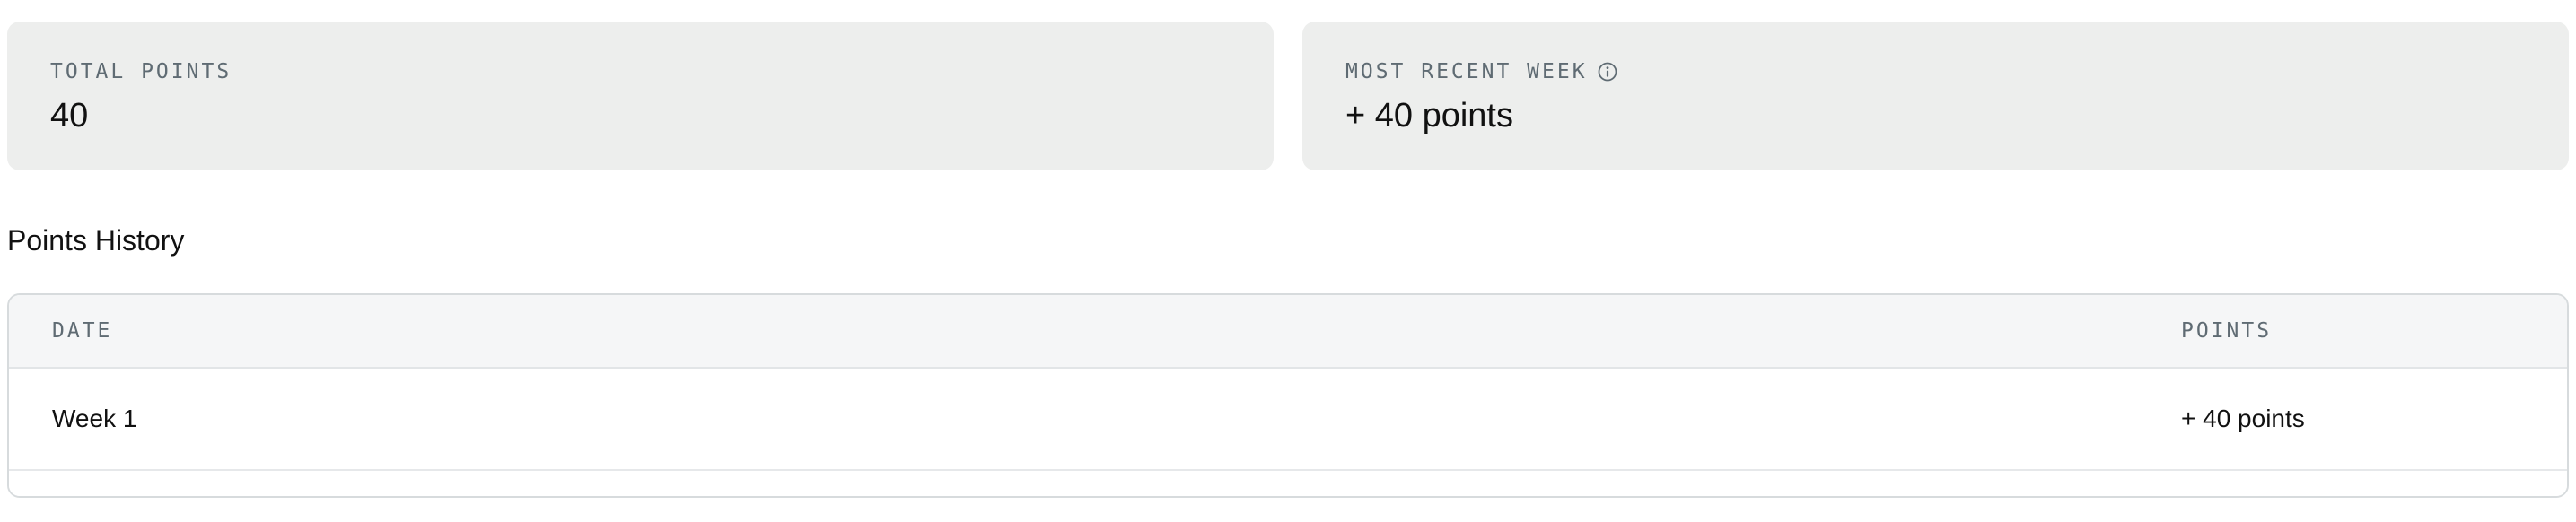  Describe the element at coordinates (2243, 419) in the screenshot. I see `row-points: + 40 points` at that location.